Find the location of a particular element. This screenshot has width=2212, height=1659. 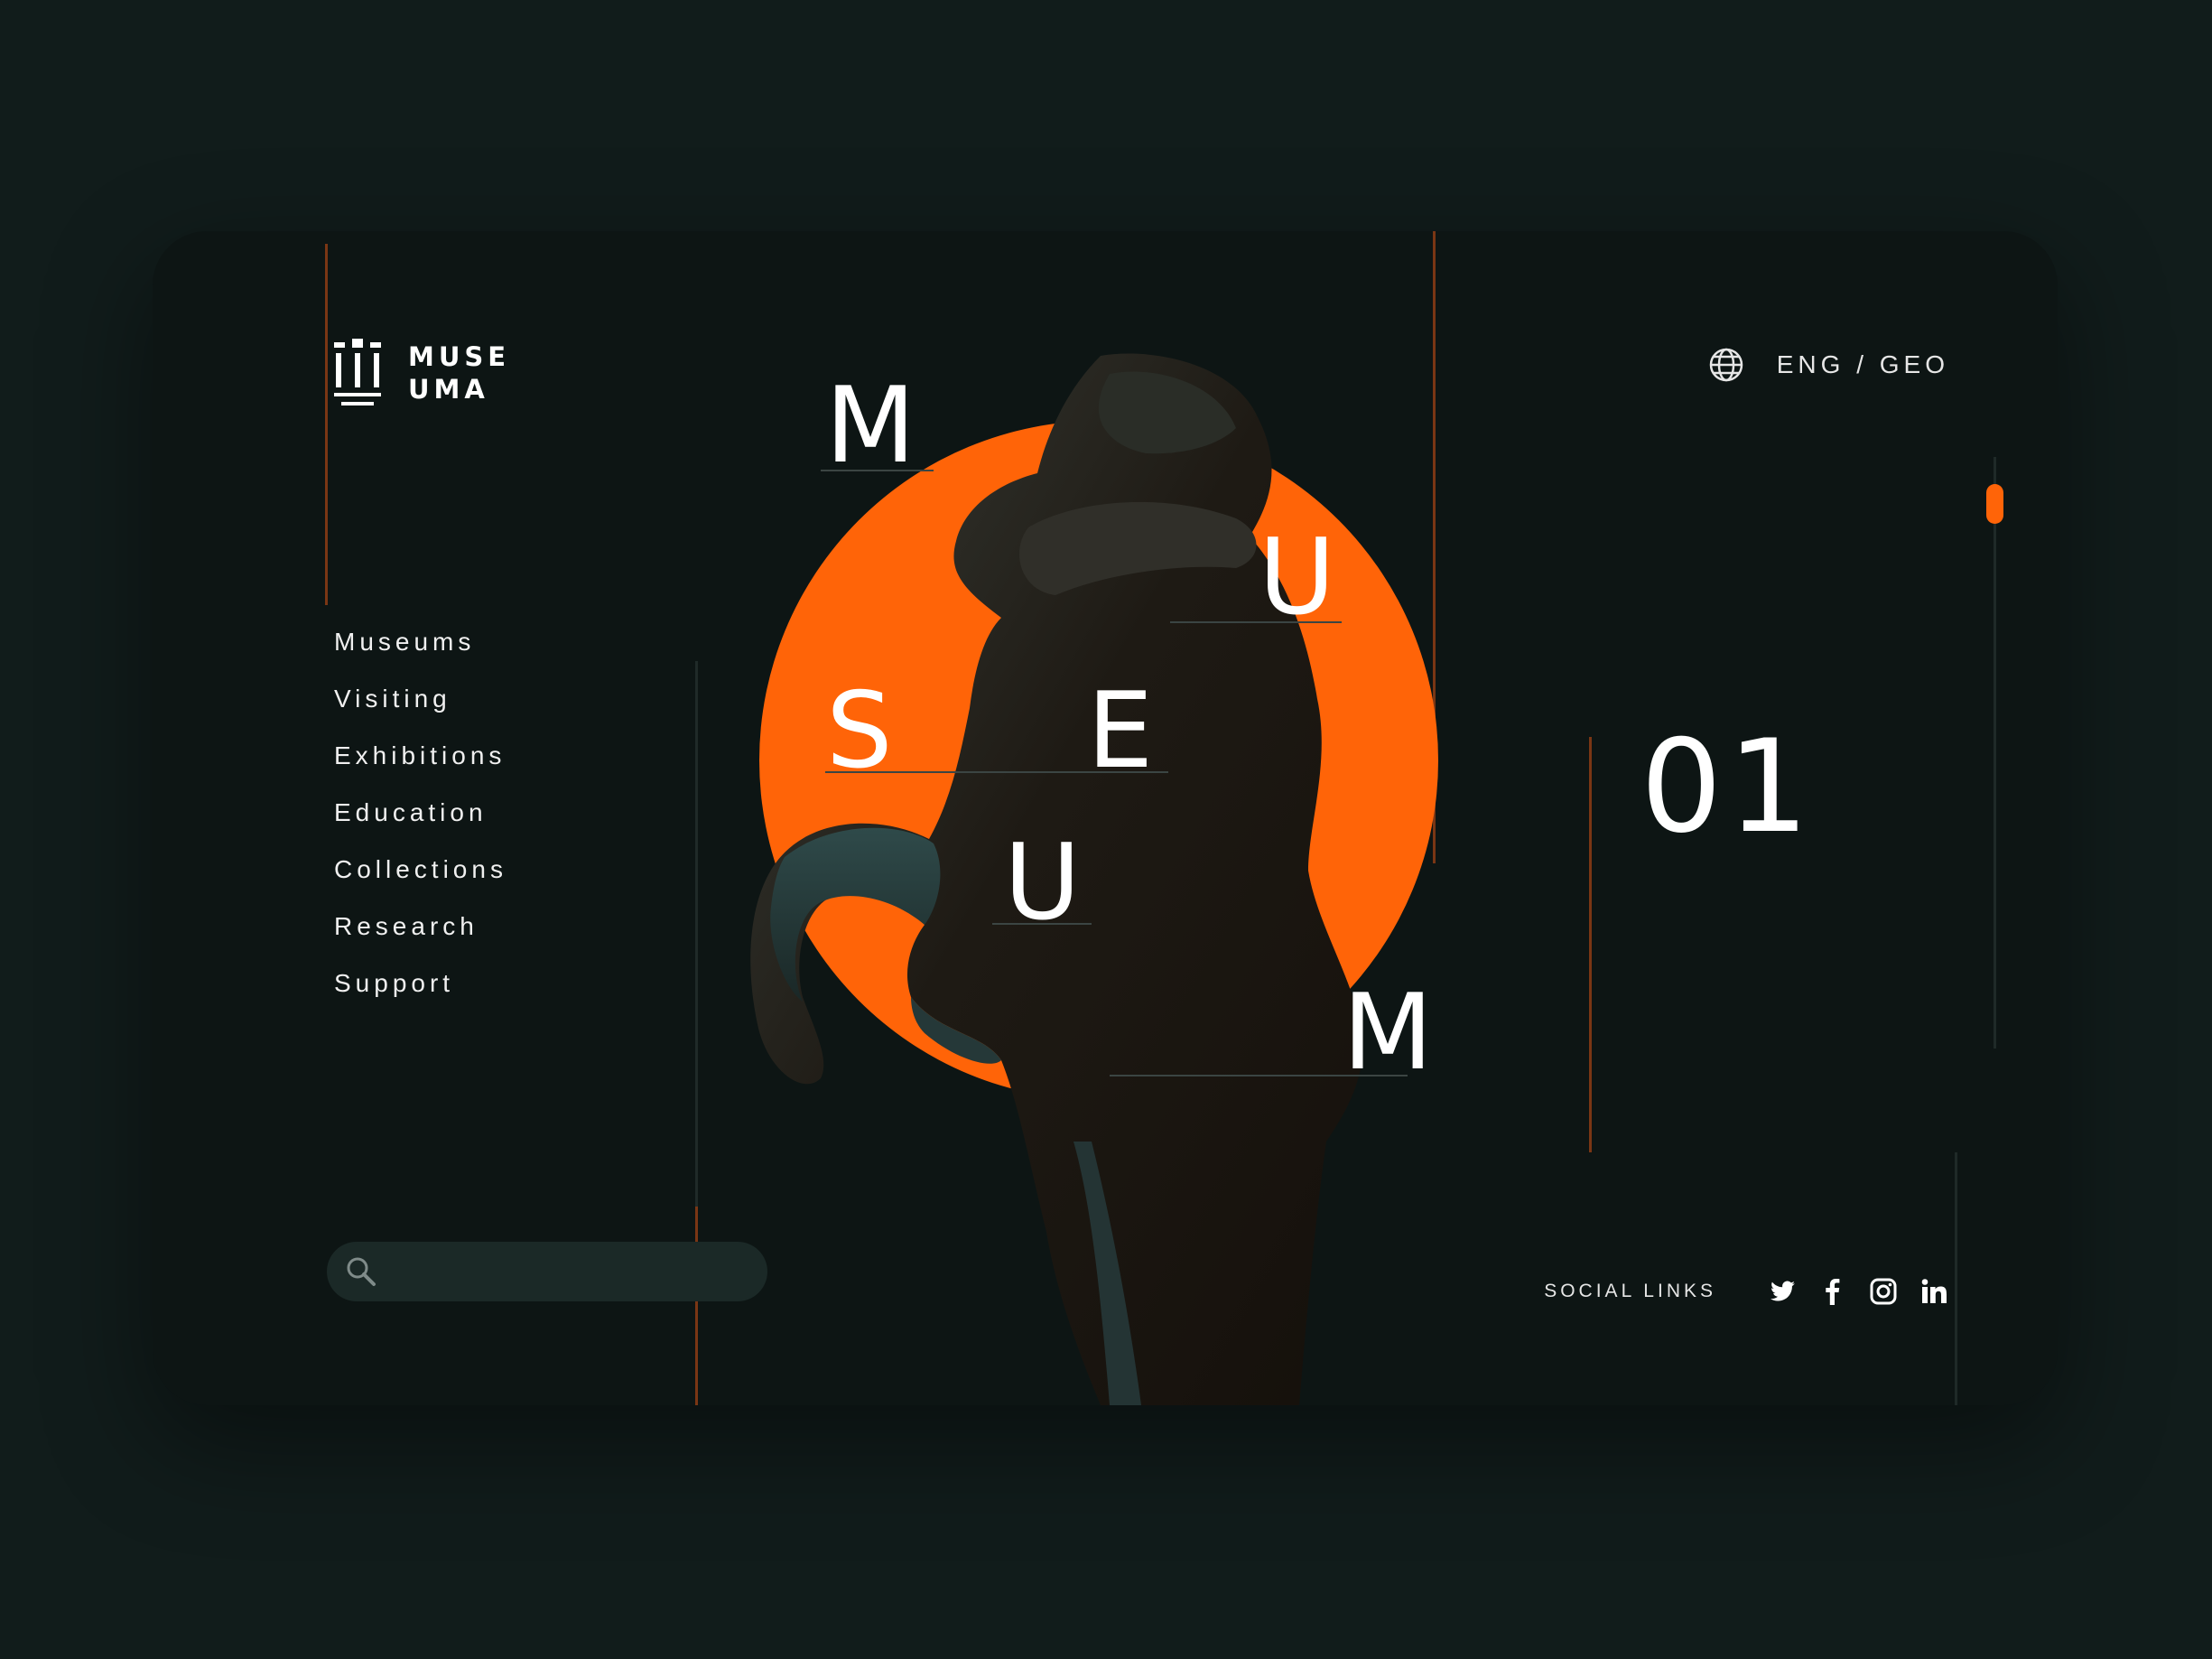

hero-letter-u2: U is located at coordinates (1042, 883).